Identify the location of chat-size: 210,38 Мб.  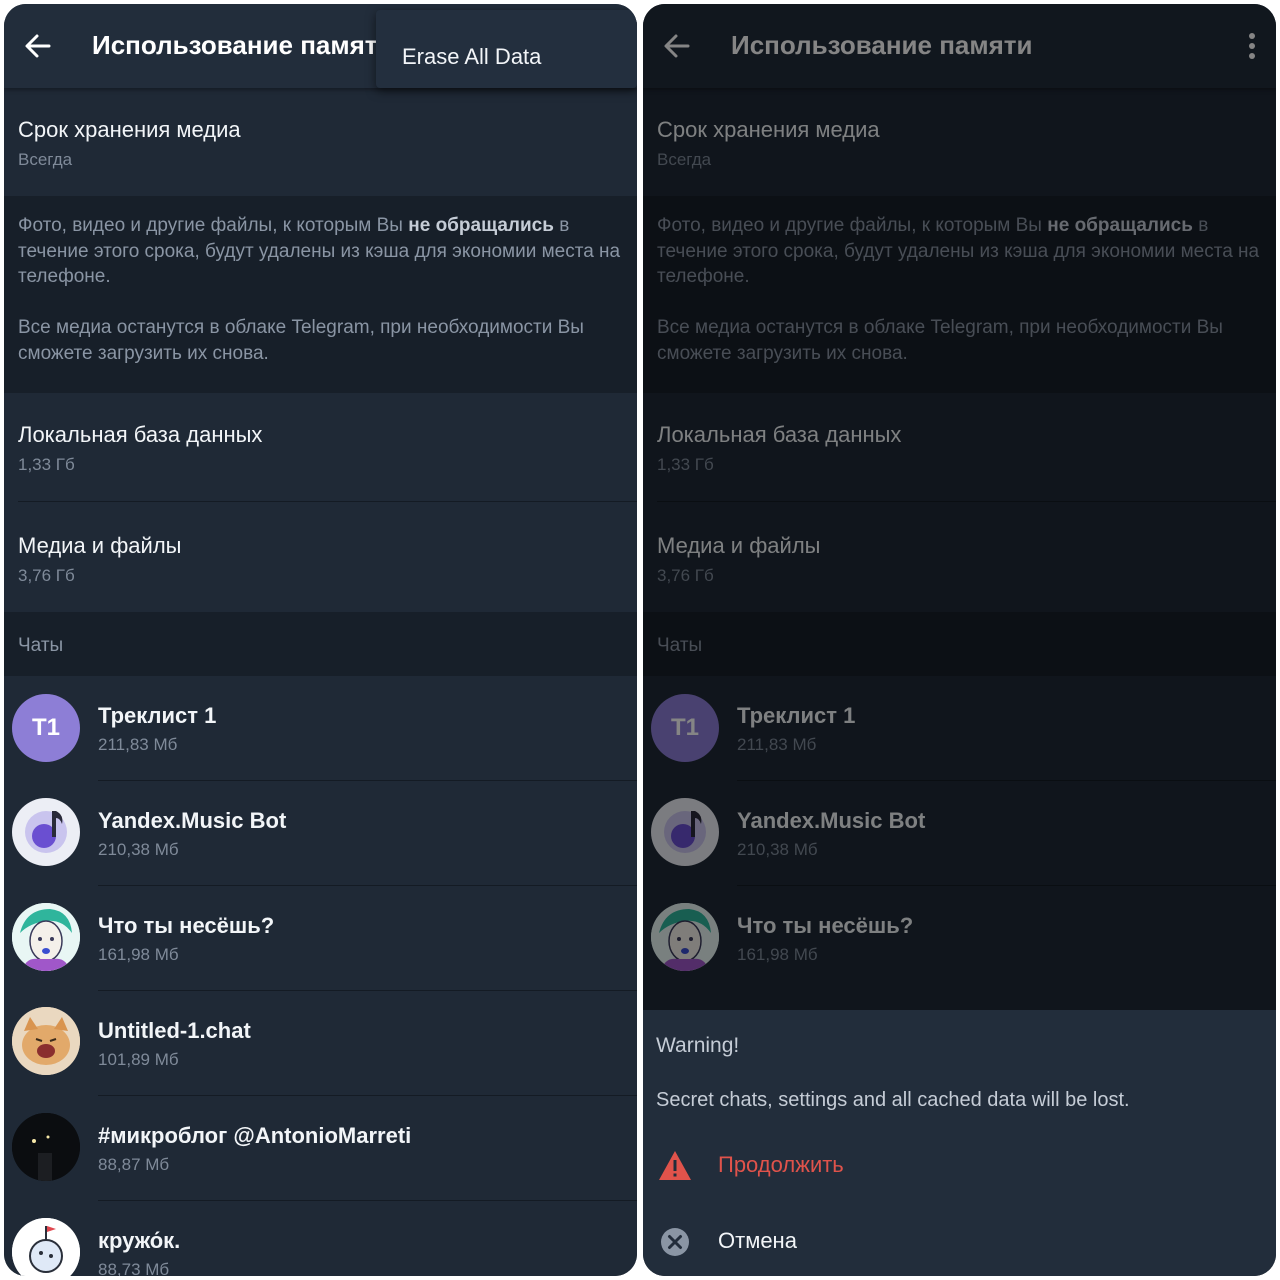
(138, 849).